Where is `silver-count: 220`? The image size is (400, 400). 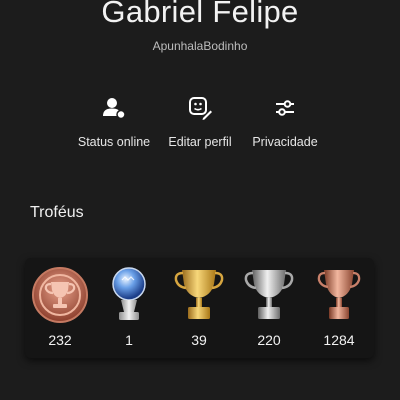 silver-count: 220 is located at coordinates (269, 340).